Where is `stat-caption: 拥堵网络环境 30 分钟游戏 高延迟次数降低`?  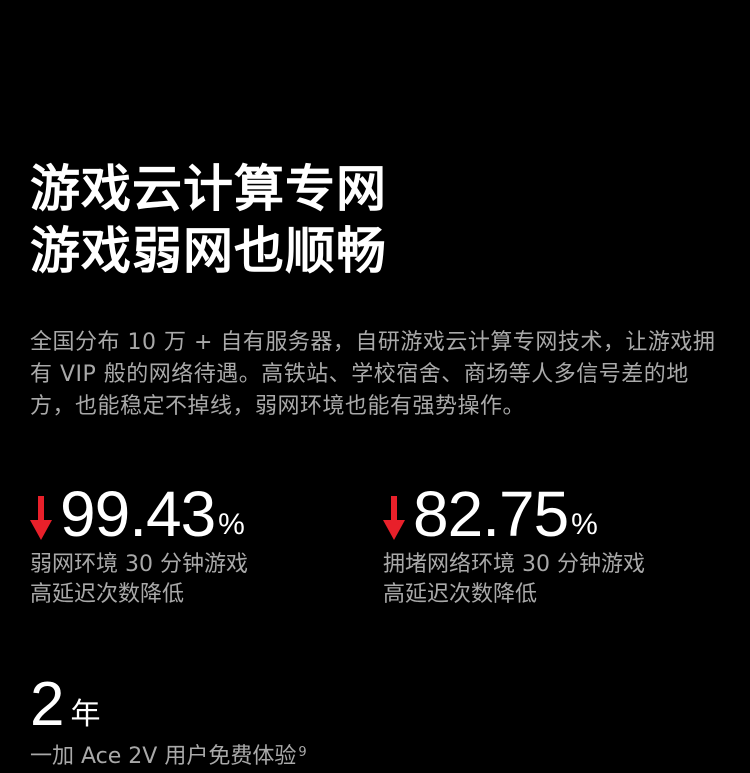 stat-caption: 拥堵网络环境 30 分钟游戏 高延迟次数降低 is located at coordinates (548, 580).